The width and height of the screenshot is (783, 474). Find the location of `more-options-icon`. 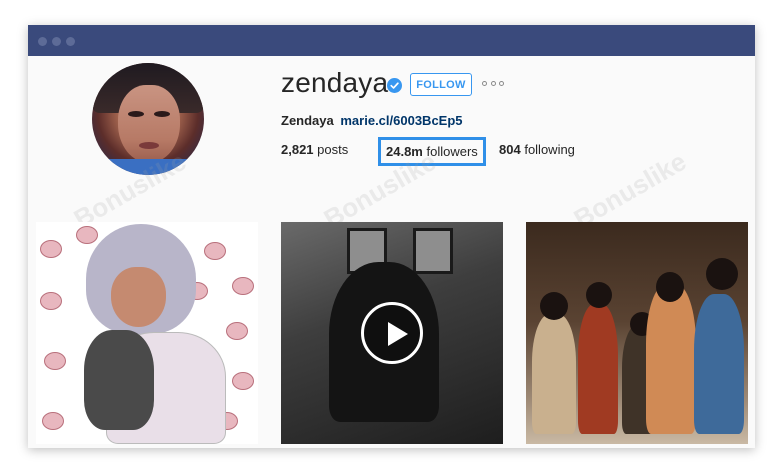

more-options-icon is located at coordinates (493, 83).